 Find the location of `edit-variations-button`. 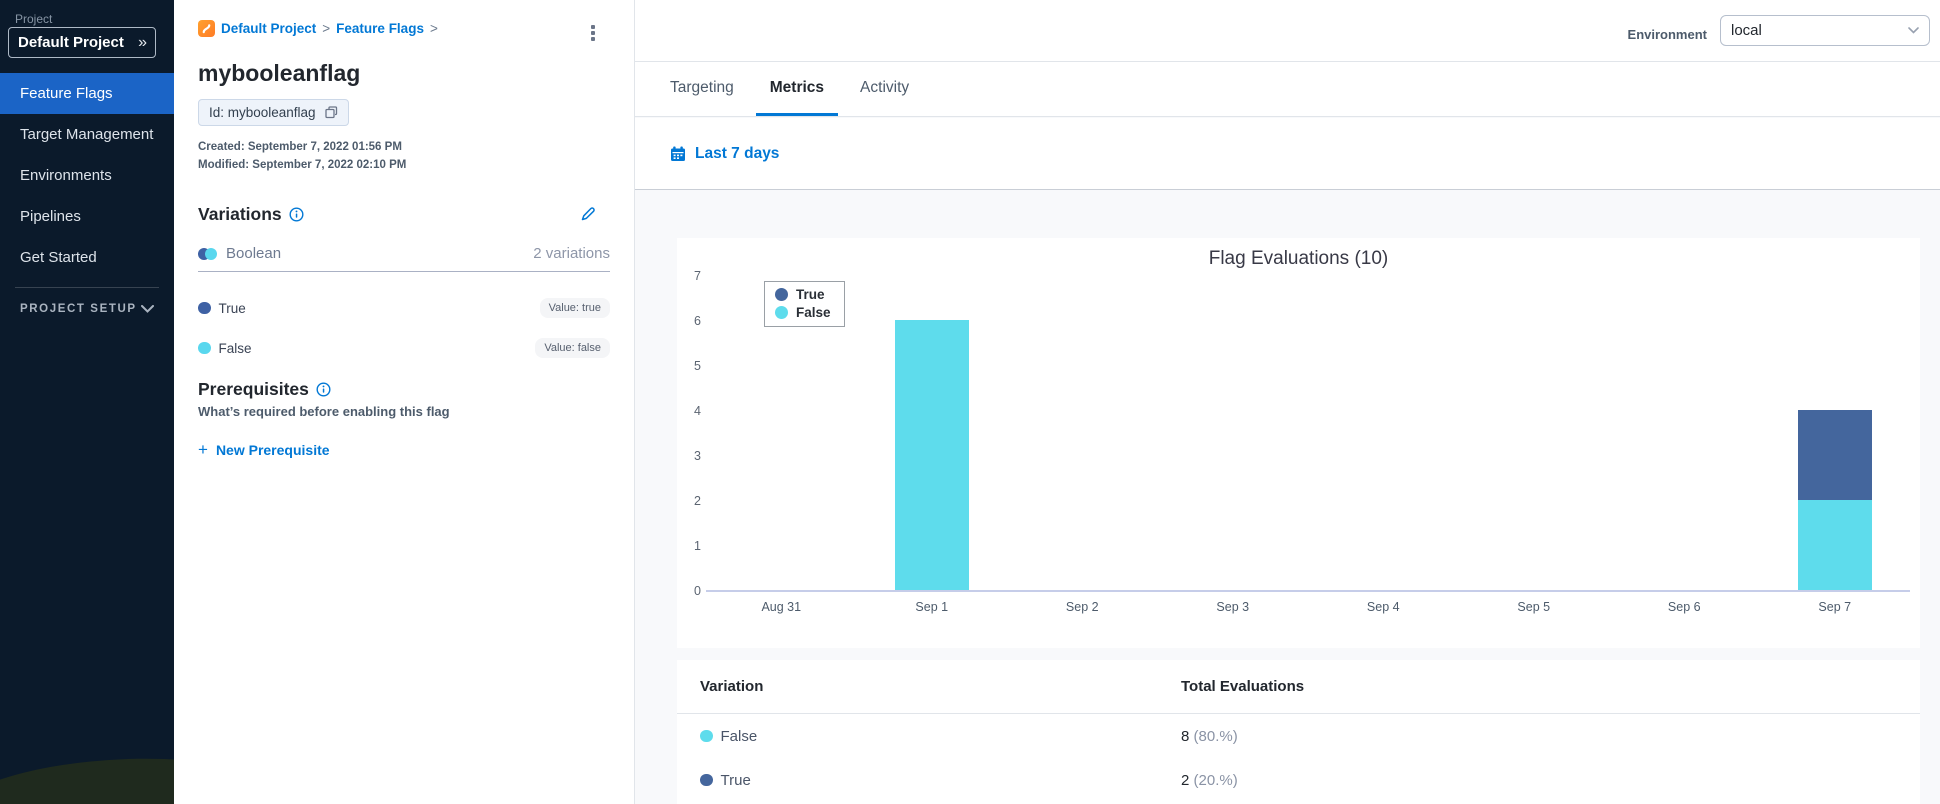

edit-variations-button is located at coordinates (589, 214).